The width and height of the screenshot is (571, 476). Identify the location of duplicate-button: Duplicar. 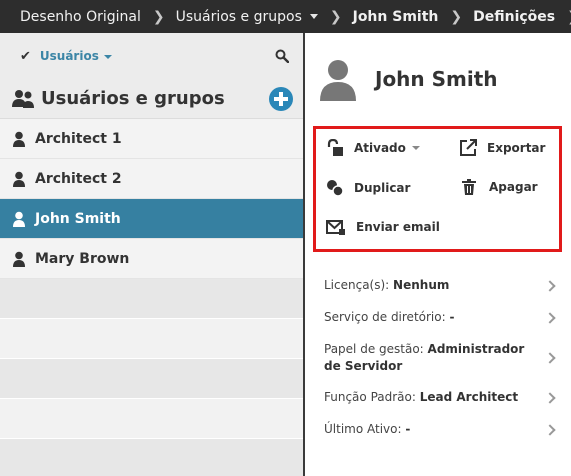
(368, 188).